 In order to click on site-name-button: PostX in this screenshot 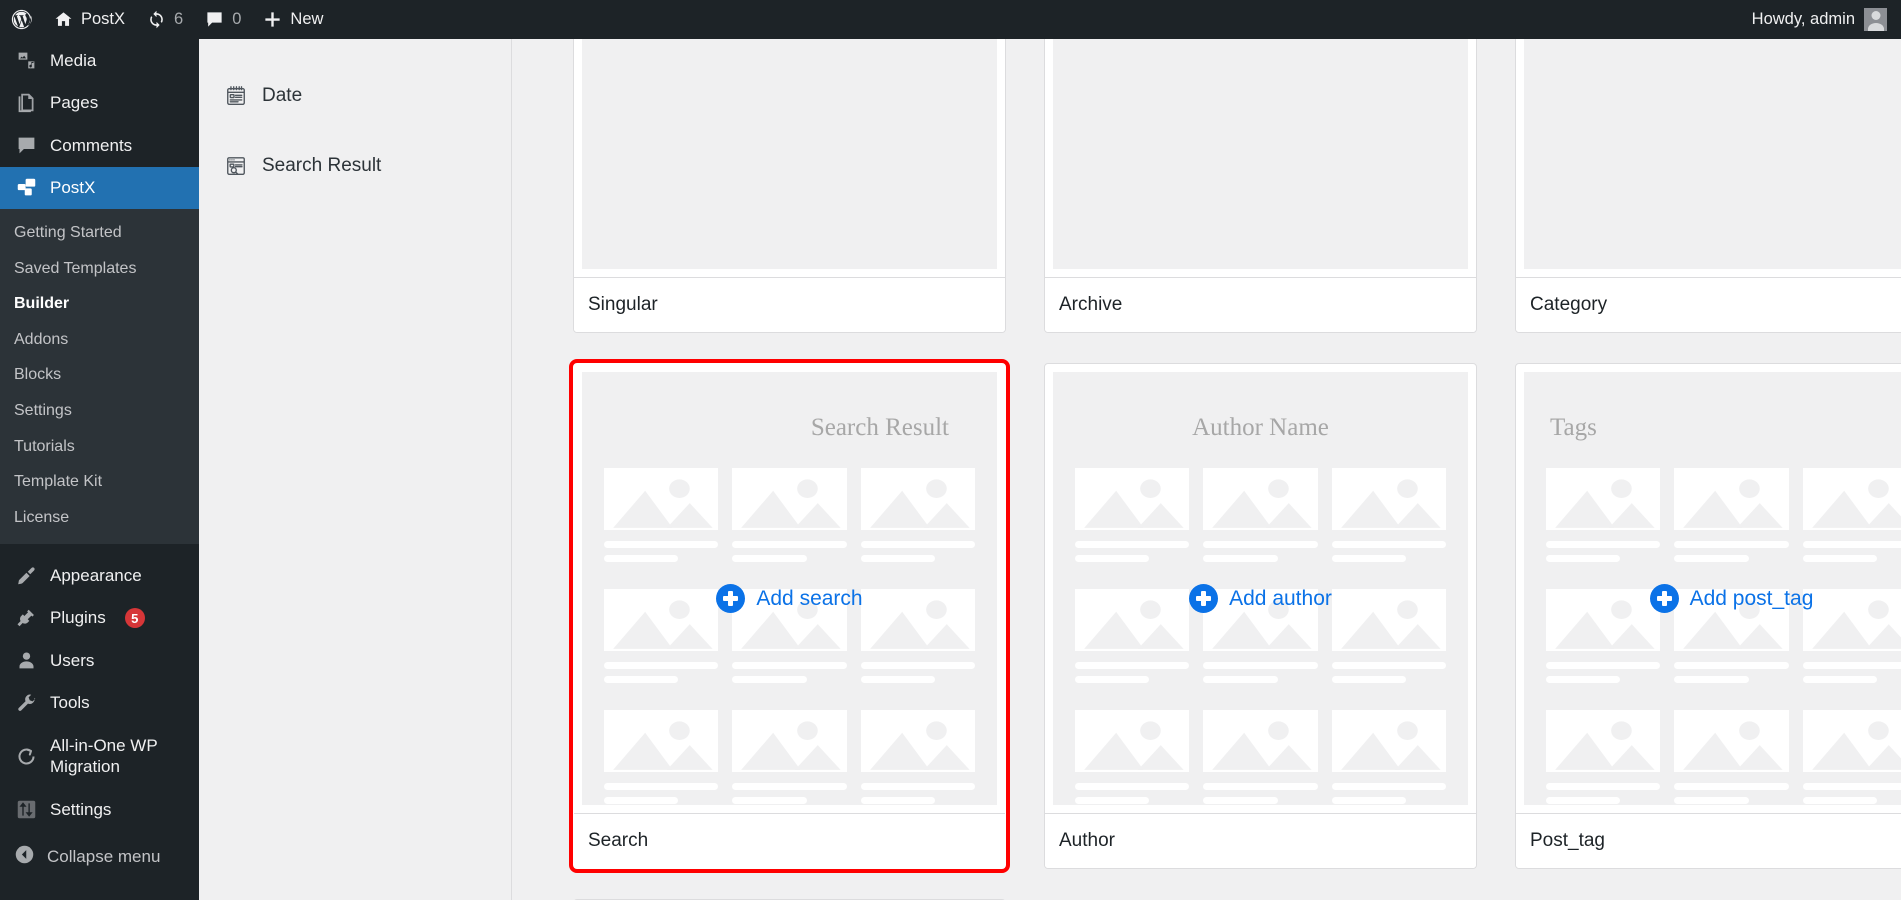, I will do `click(89, 19)`.